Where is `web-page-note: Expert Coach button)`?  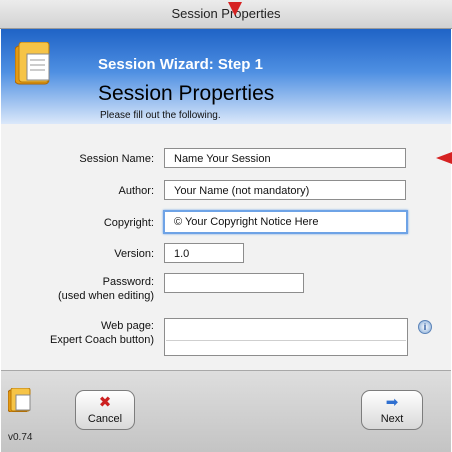
web-page-note: Expert Coach button) is located at coordinates (102, 340).